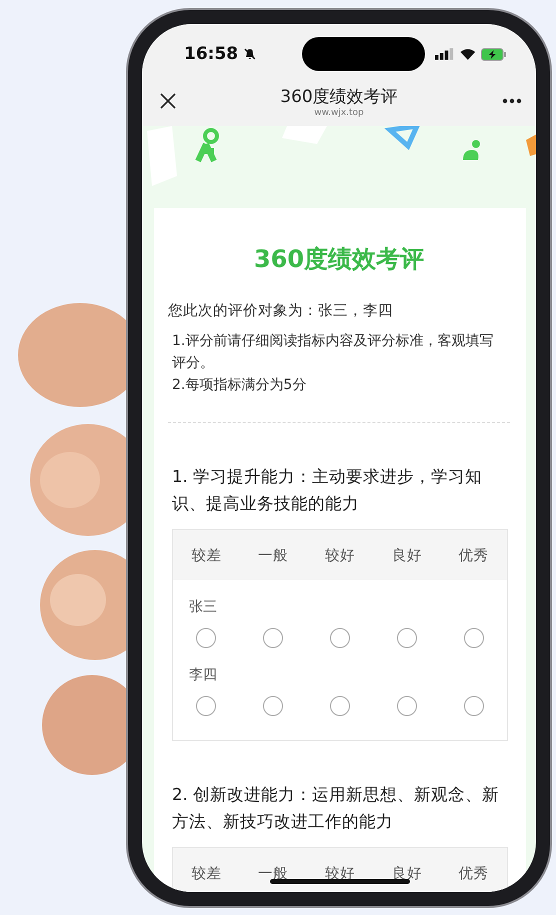  What do you see at coordinates (168, 101) in the screenshot?
I see `close-icon` at bounding box center [168, 101].